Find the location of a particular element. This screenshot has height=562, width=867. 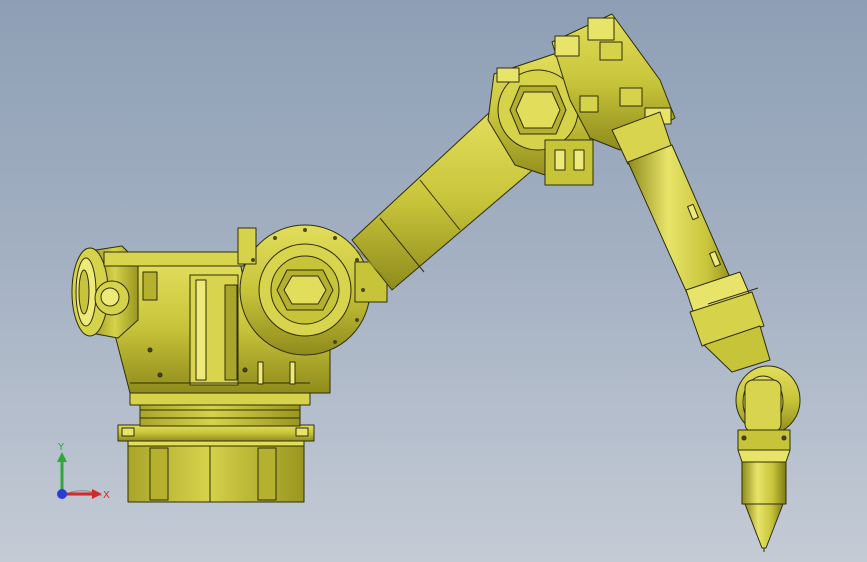

robot-base is located at coordinates (216, 447).